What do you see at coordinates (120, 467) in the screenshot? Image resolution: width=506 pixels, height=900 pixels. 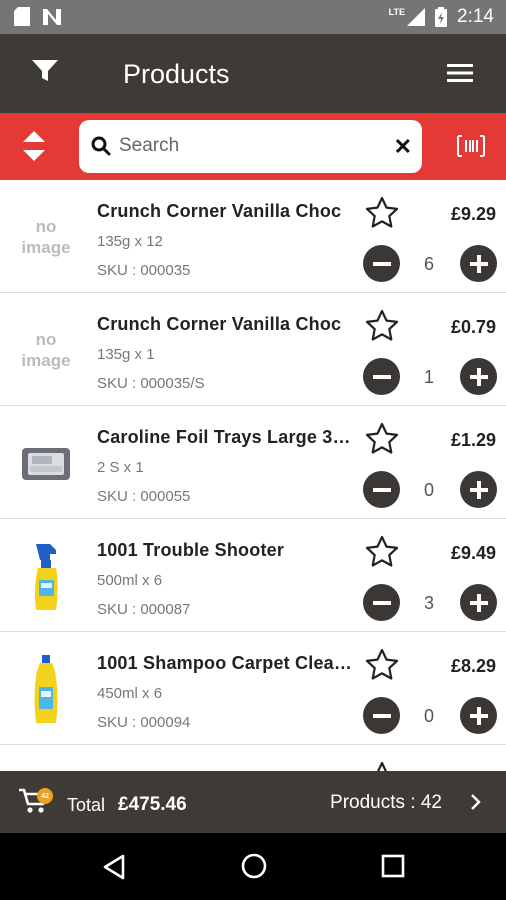 I see `product-size: 2 S x 1` at bounding box center [120, 467].